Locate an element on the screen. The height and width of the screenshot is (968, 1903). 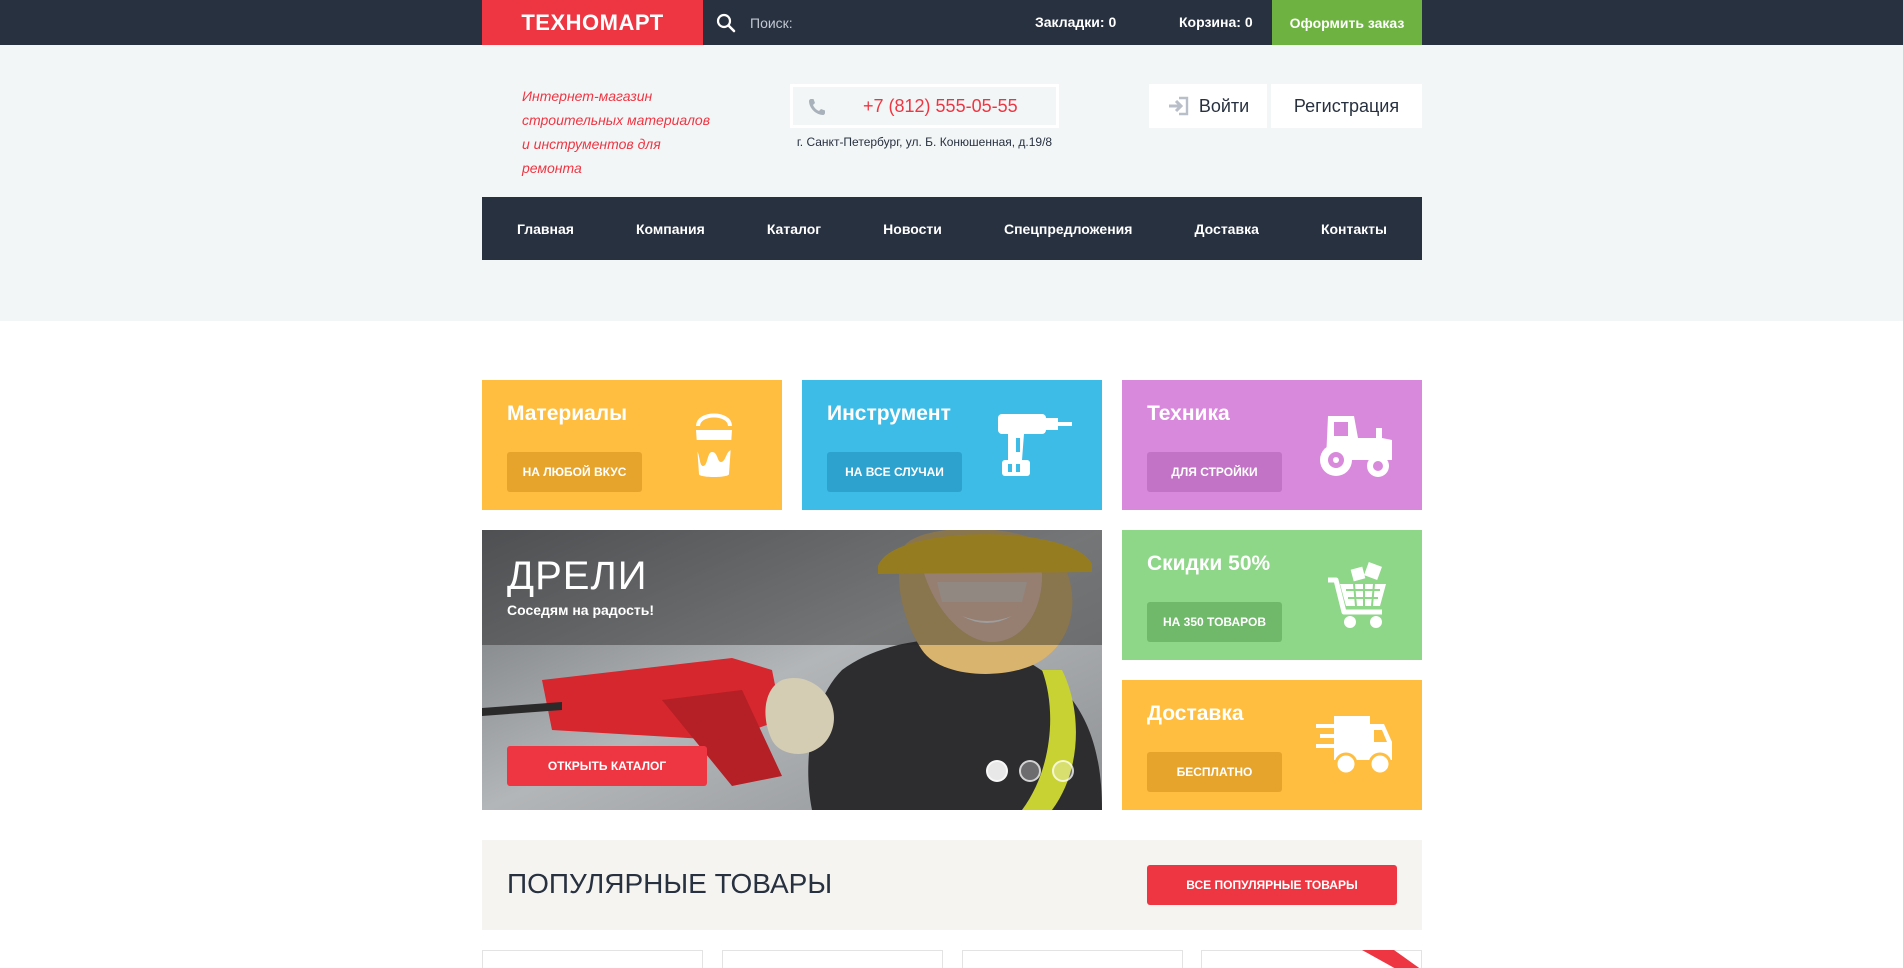
tractor-icon is located at coordinates (1356, 446).